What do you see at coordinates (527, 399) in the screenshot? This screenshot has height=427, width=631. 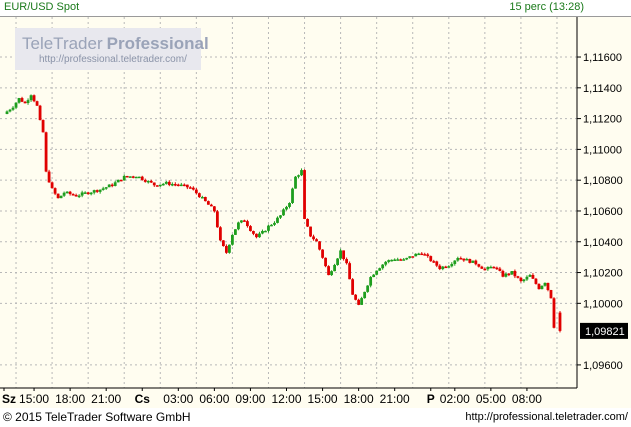 I see `x-tick-label: 08:00` at bounding box center [527, 399].